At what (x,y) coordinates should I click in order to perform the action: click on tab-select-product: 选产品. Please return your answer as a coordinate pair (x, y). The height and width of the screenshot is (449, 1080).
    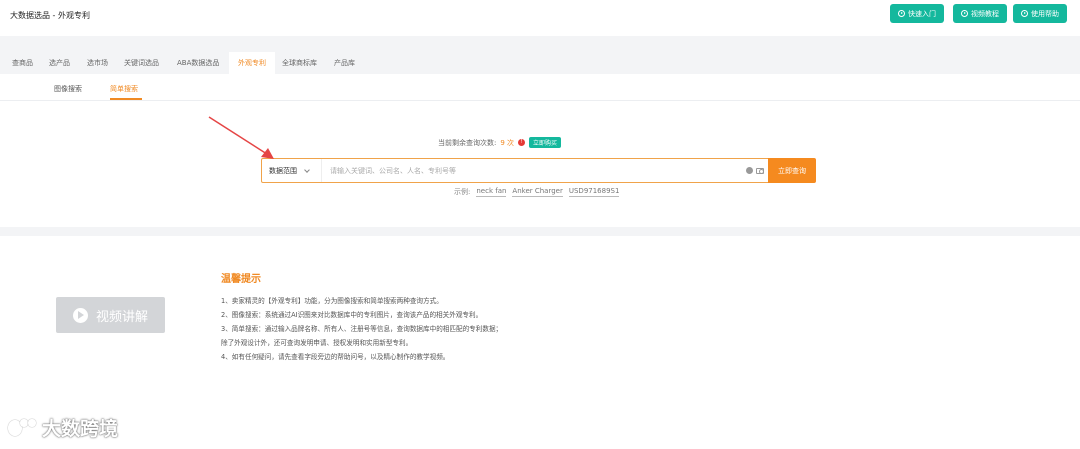
    Looking at the image, I should click on (59, 63).